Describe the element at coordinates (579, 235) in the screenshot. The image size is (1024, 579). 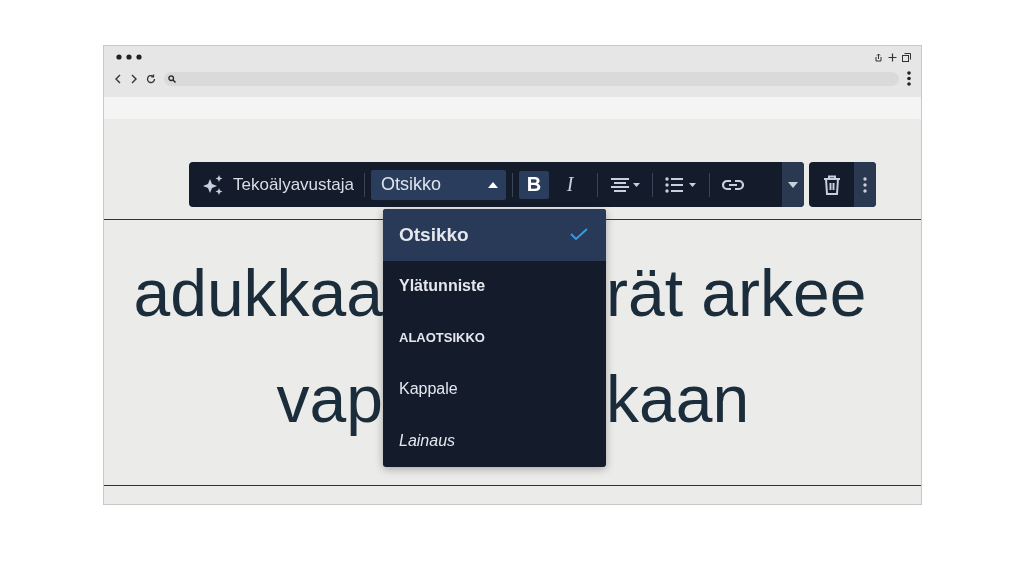
I see `checkmark-icon` at that location.